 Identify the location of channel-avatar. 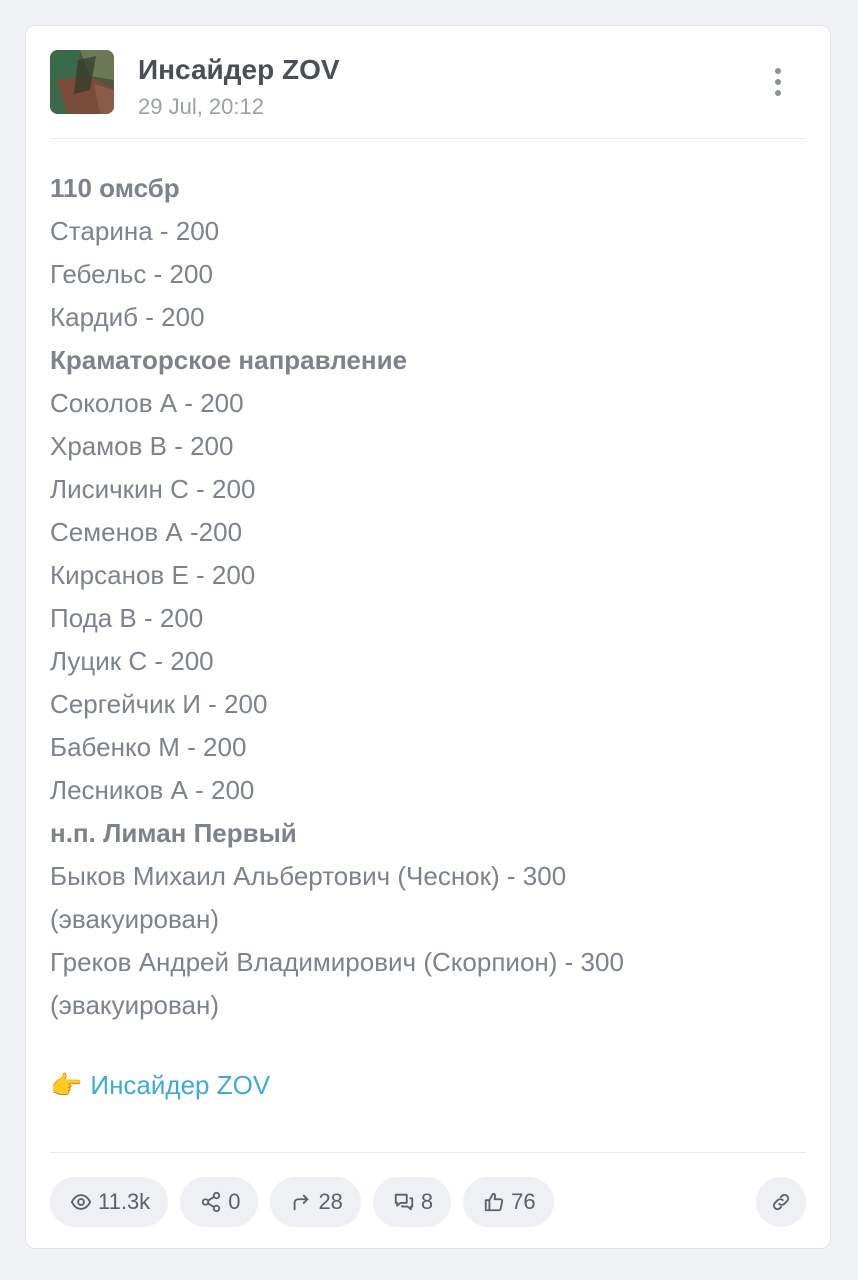
(82, 82).